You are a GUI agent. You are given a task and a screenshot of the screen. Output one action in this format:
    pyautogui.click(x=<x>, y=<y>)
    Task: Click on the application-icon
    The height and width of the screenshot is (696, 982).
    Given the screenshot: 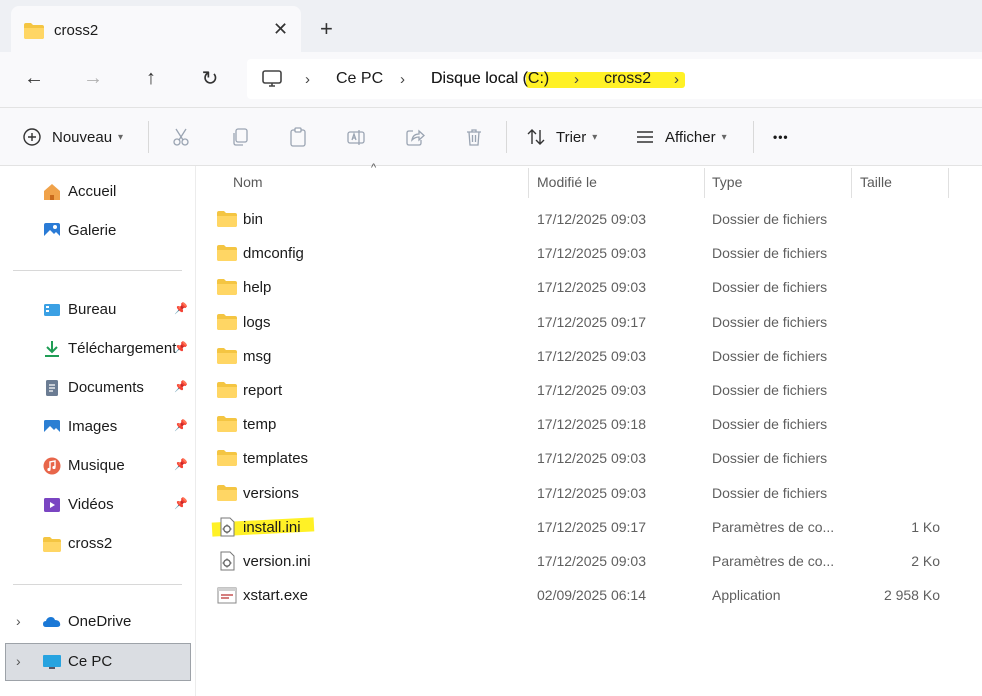 What is the action you would take?
    pyautogui.click(x=227, y=595)
    